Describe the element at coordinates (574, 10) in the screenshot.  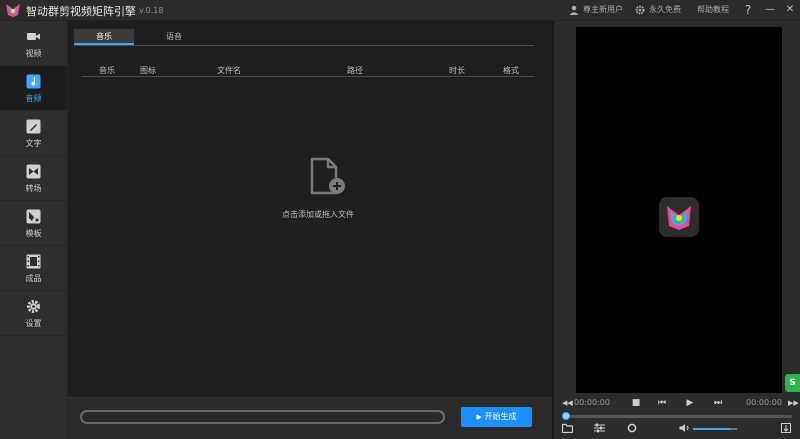
I see `user-icon` at that location.